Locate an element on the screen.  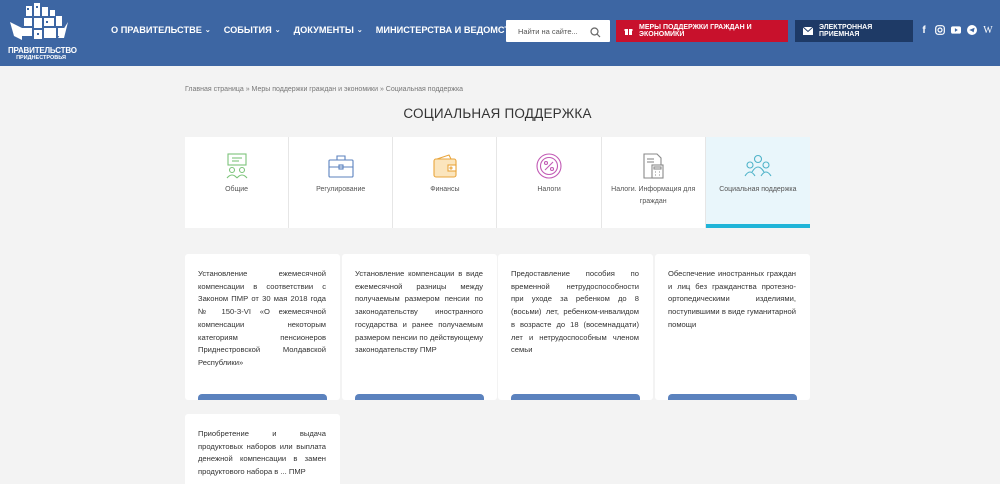
nav-label: ДОКУМЕНТЫ is located at coordinates (323, 30).